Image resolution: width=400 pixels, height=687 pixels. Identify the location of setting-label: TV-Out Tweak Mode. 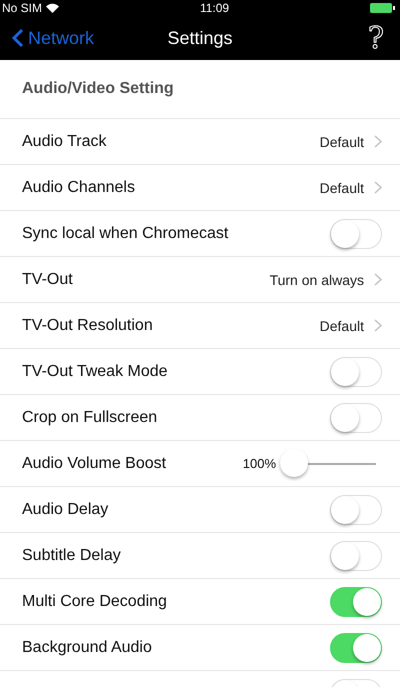
(95, 371).